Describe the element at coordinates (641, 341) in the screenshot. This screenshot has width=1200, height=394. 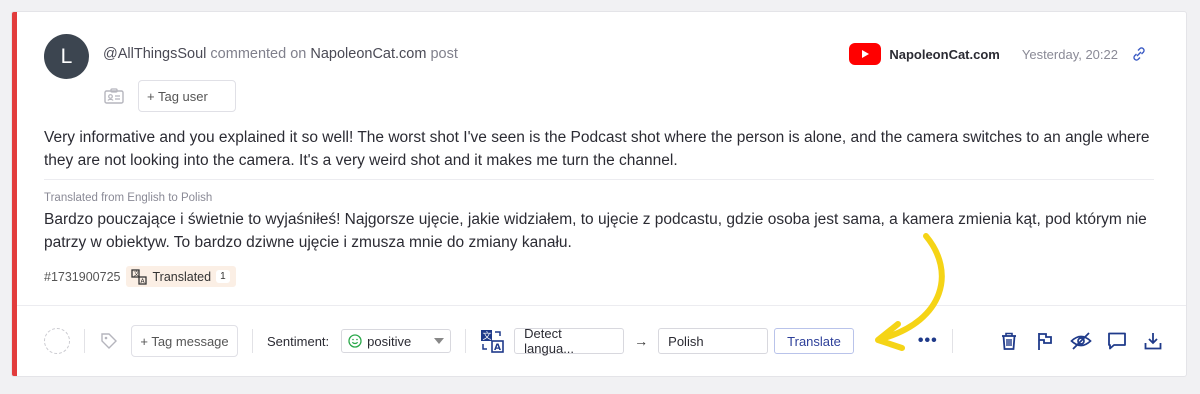
I see `arrow-right-icon: →` at that location.